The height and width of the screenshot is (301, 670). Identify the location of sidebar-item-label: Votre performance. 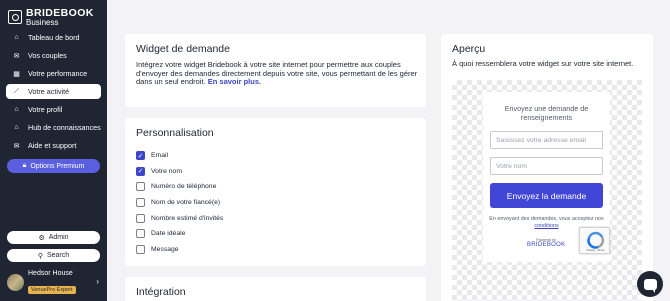
(58, 73).